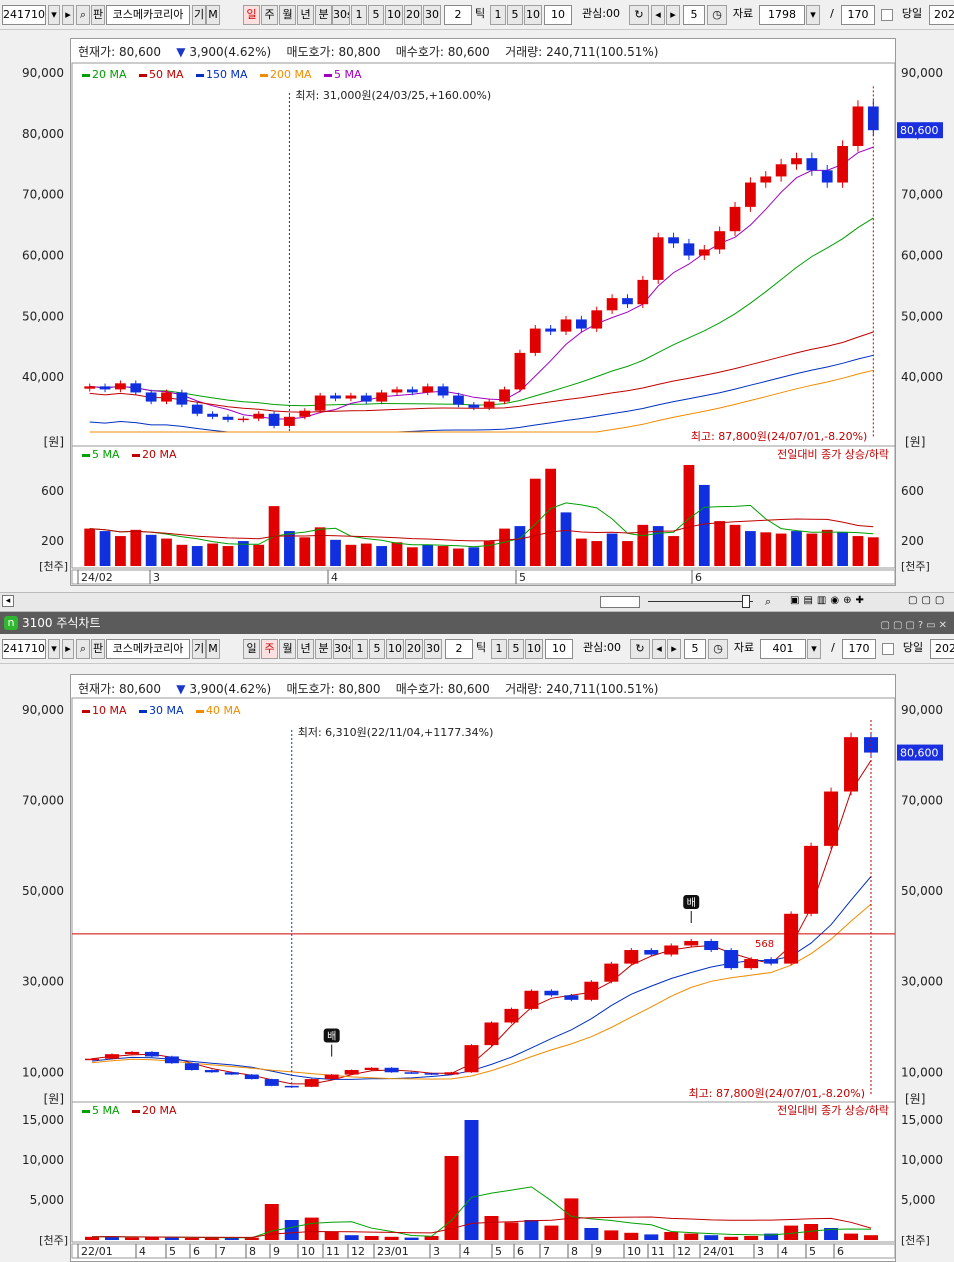 Image resolution: width=954 pixels, height=1262 pixels. What do you see at coordinates (700, 601) in the screenshot?
I see `zoom-slider-track` at bounding box center [700, 601].